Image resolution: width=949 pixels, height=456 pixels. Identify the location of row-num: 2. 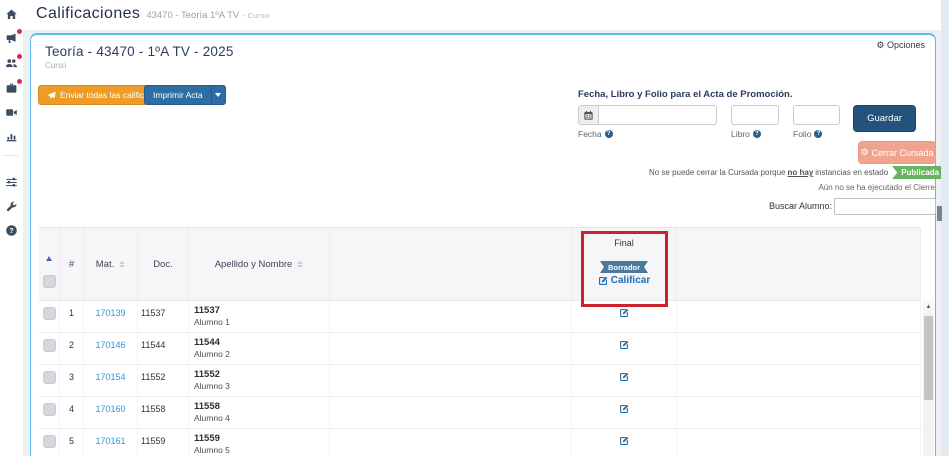
(72, 348).